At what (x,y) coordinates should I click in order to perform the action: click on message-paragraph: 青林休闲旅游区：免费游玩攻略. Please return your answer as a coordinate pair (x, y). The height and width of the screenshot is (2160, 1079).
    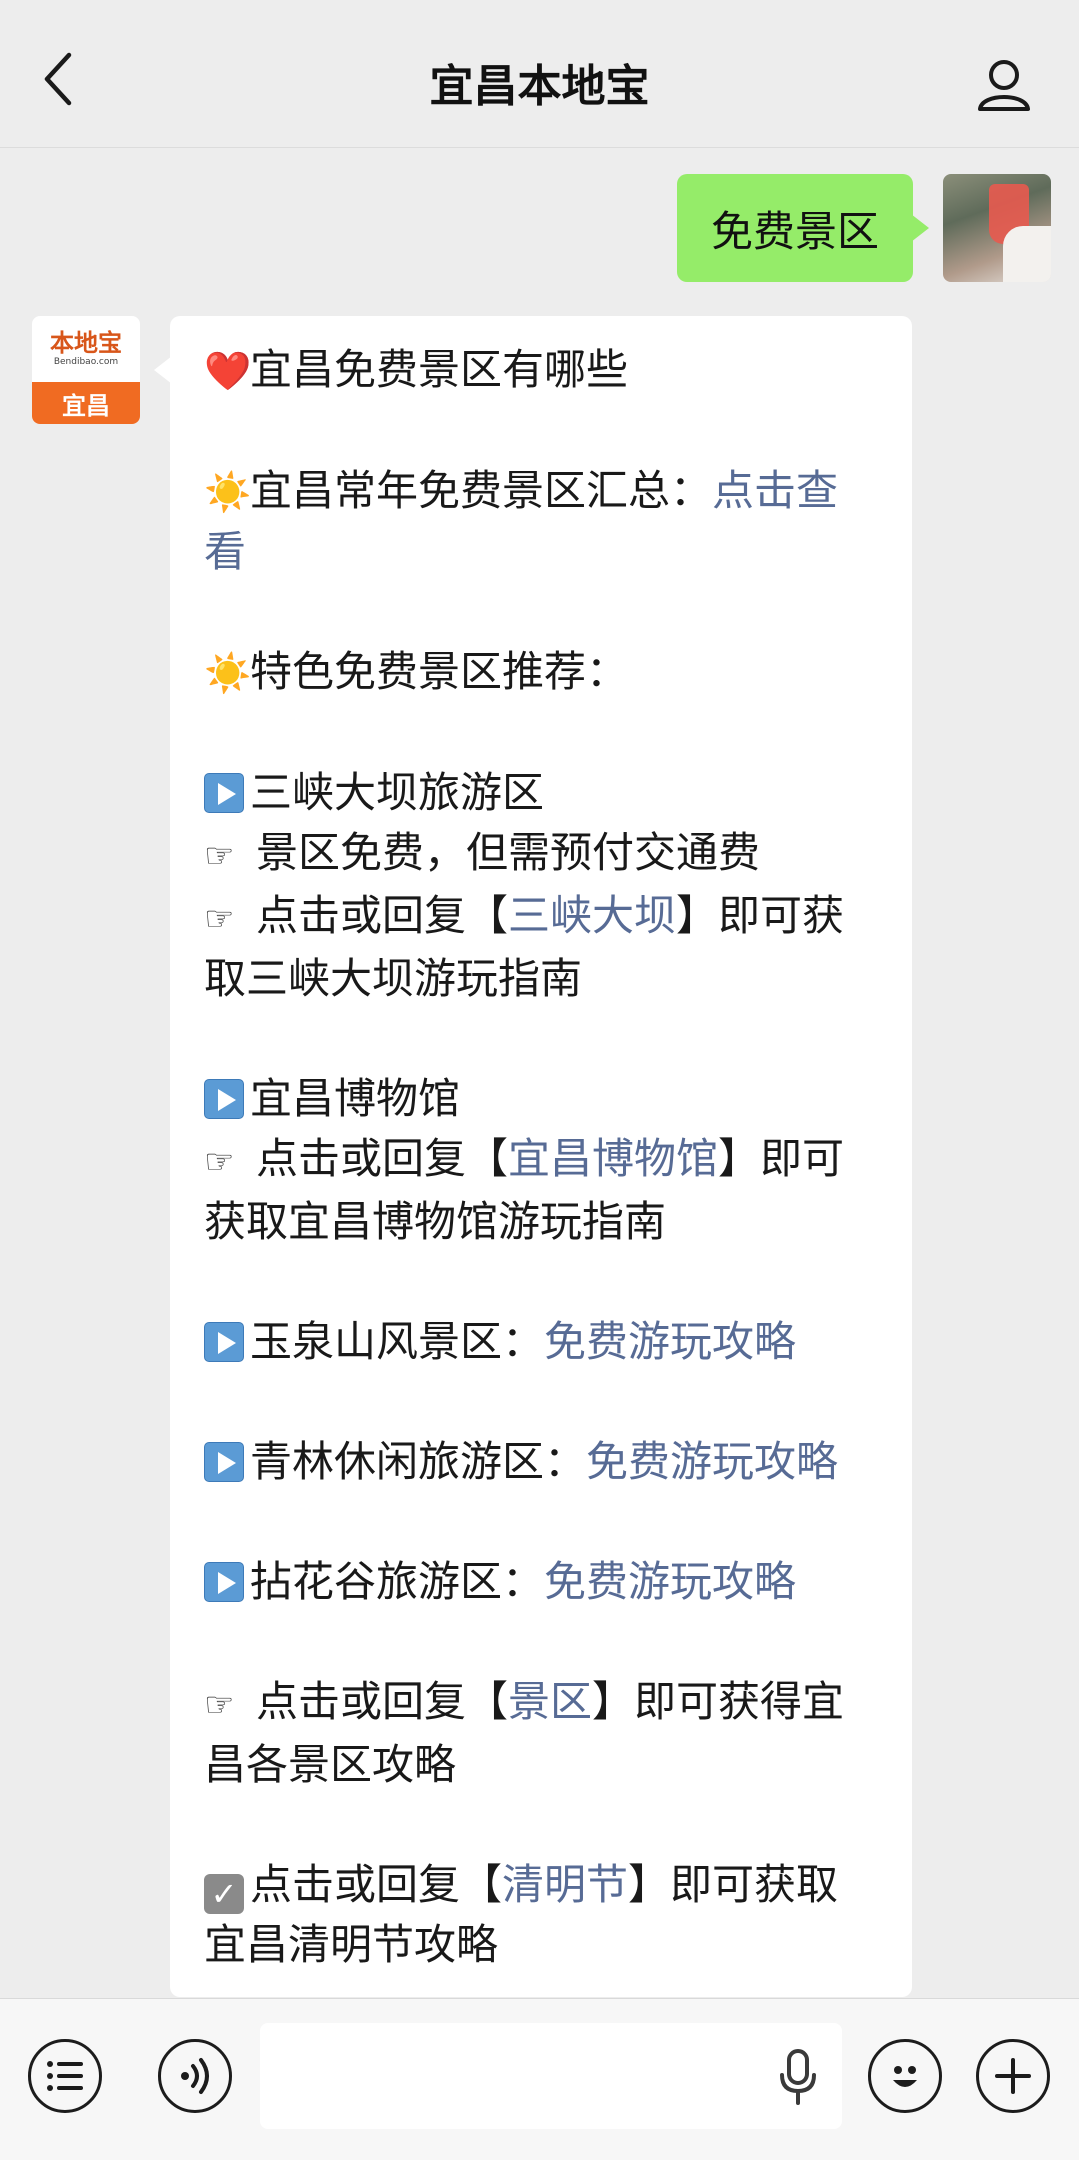
    Looking at the image, I should click on (541, 1462).